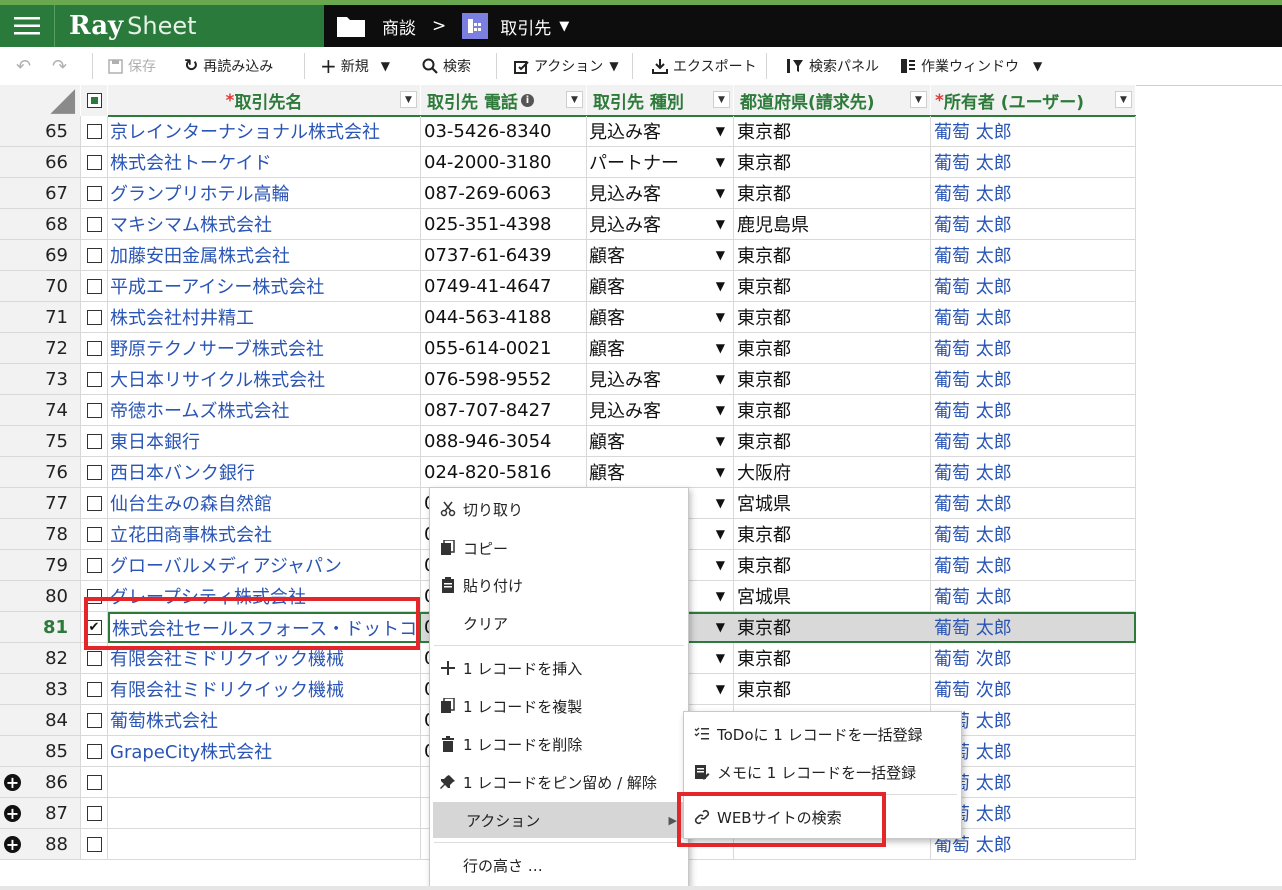  Describe the element at coordinates (228, 66) in the screenshot. I see `reload-button: ↻ 再読み込み` at that location.